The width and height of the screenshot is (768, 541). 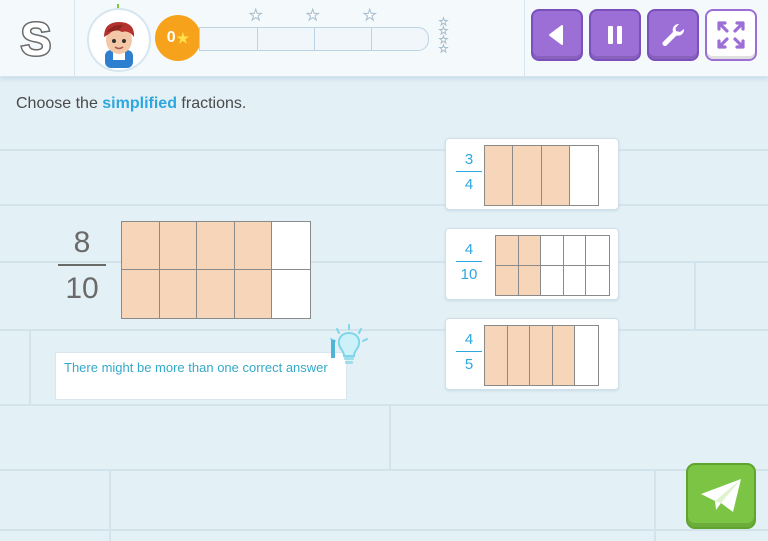 What do you see at coordinates (444, 36) in the screenshot?
I see `stacked-stars-icon: ★ ★ ★ ★` at bounding box center [444, 36].